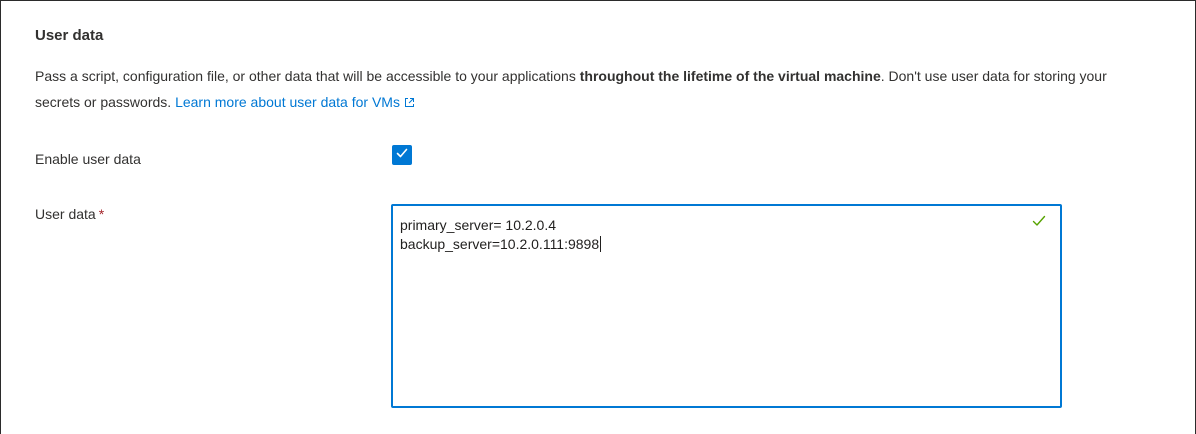  I want to click on learn-more-link: Learn more about user data for VMs, so click(295, 102).